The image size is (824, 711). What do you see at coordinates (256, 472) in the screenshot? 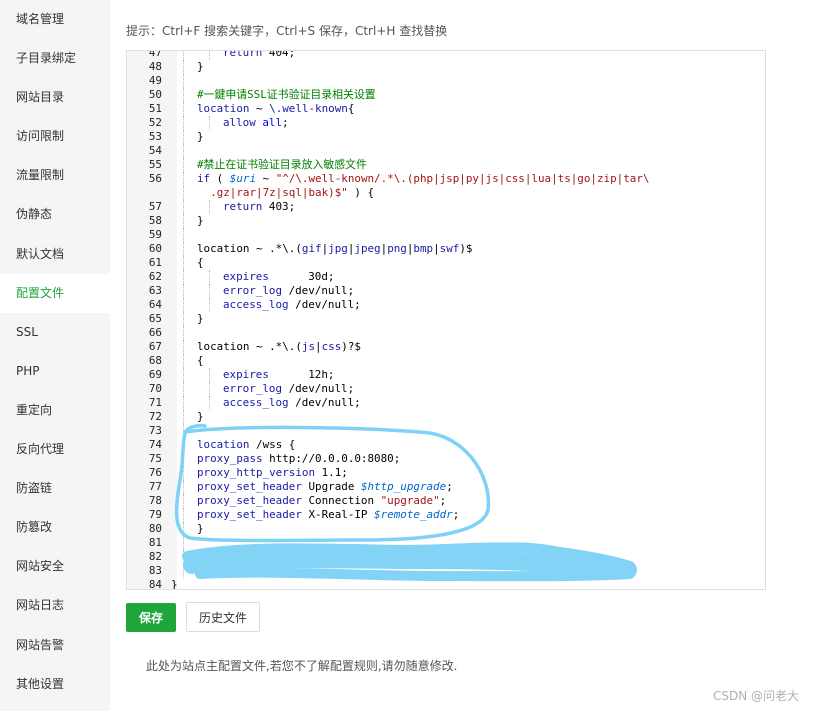
I see `code-token: proxy_http_version` at bounding box center [256, 472].